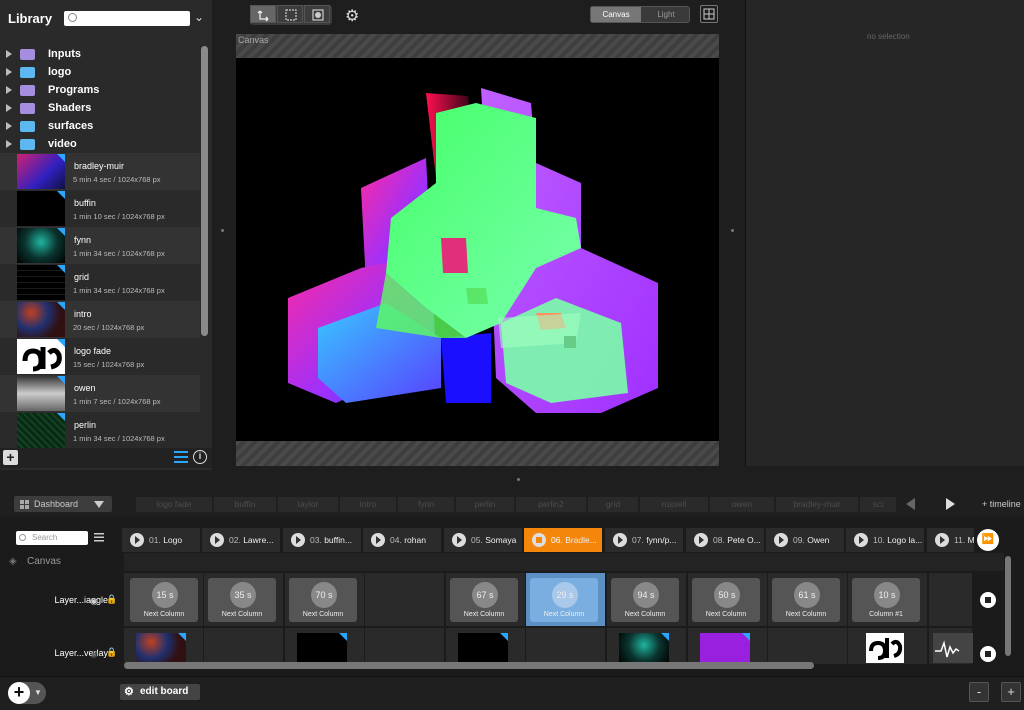 This screenshot has width=1024, height=710. What do you see at coordinates (100, 145) in the screenshot?
I see `folder-video: video` at bounding box center [100, 145].